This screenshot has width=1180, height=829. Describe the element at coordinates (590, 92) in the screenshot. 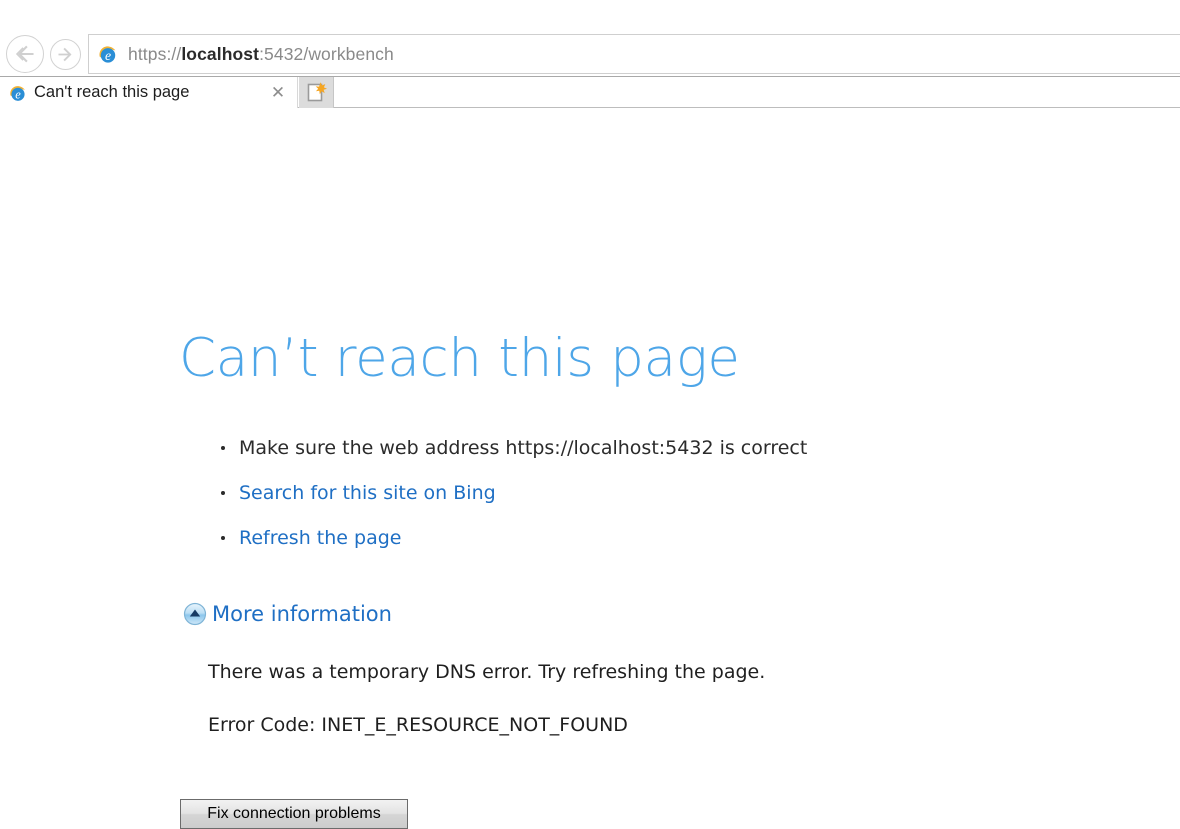

I see `tab-strip: e Can't reach this page ✕` at that location.